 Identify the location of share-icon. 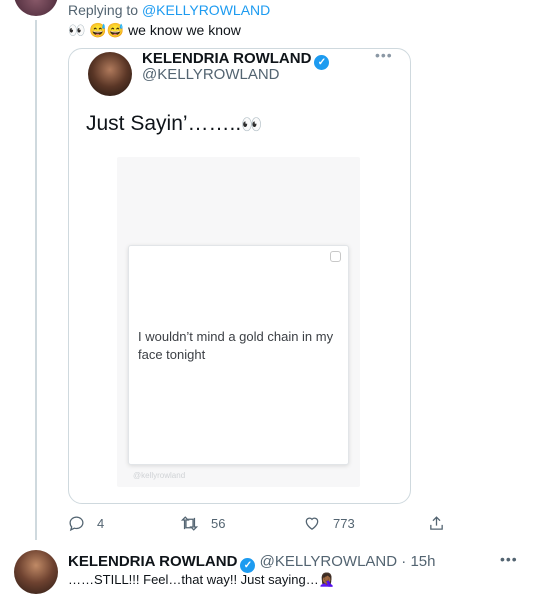
(436, 523).